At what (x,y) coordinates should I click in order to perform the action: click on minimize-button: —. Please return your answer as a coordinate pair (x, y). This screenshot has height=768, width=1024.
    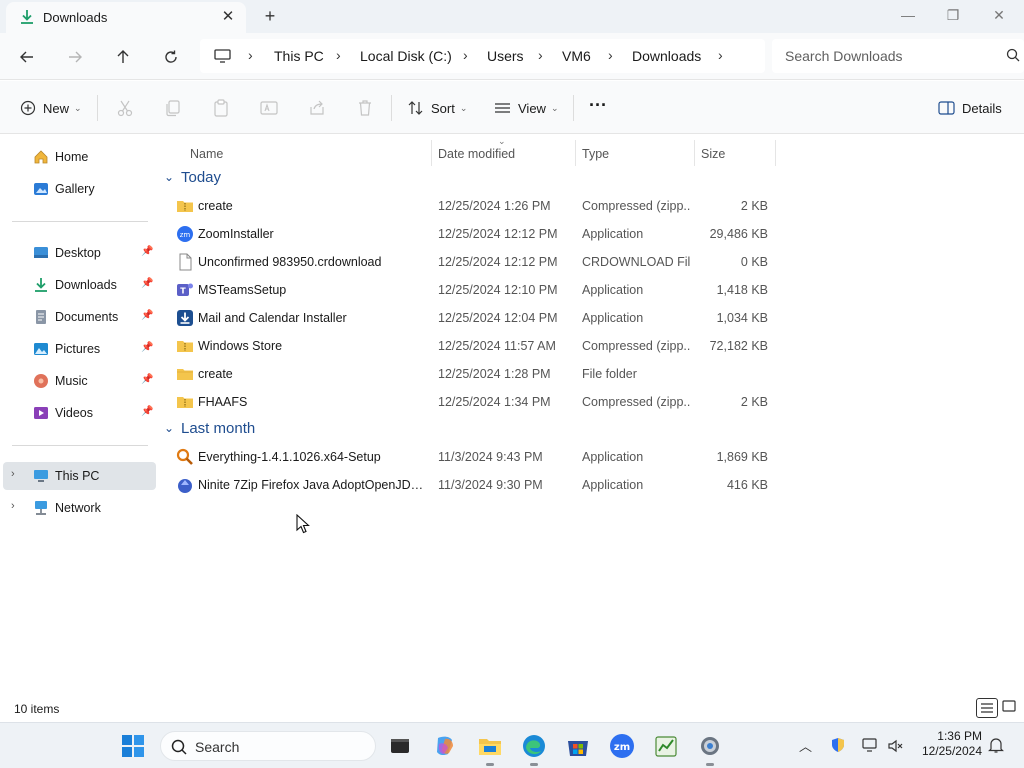
    Looking at the image, I should click on (908, 15).